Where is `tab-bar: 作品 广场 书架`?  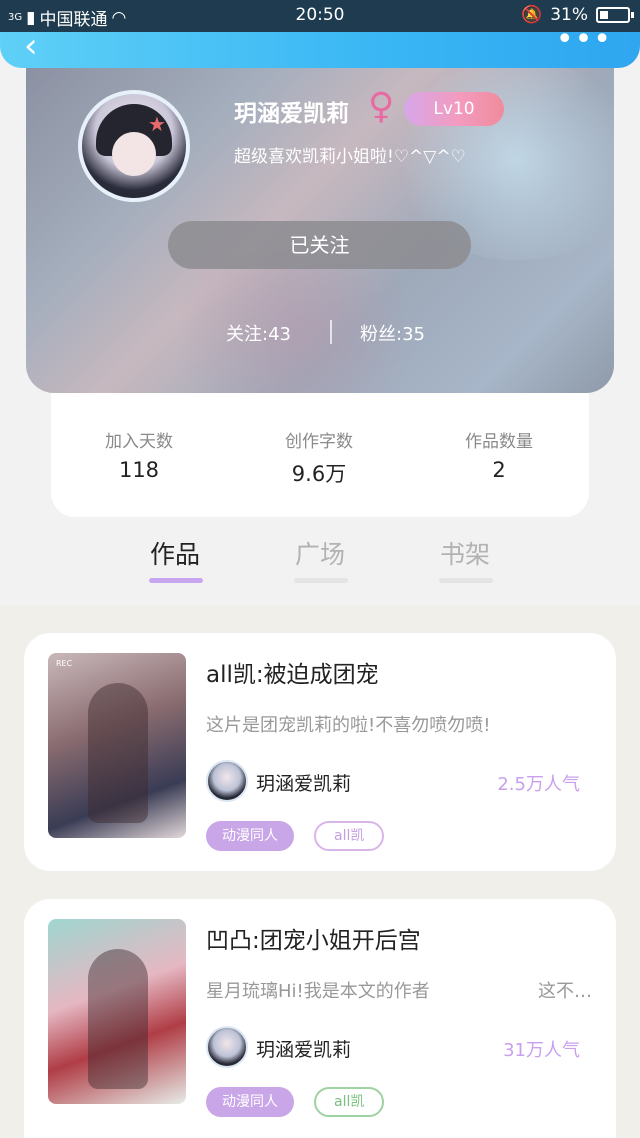
tab-bar: 作品 广场 书架 is located at coordinates (320, 561).